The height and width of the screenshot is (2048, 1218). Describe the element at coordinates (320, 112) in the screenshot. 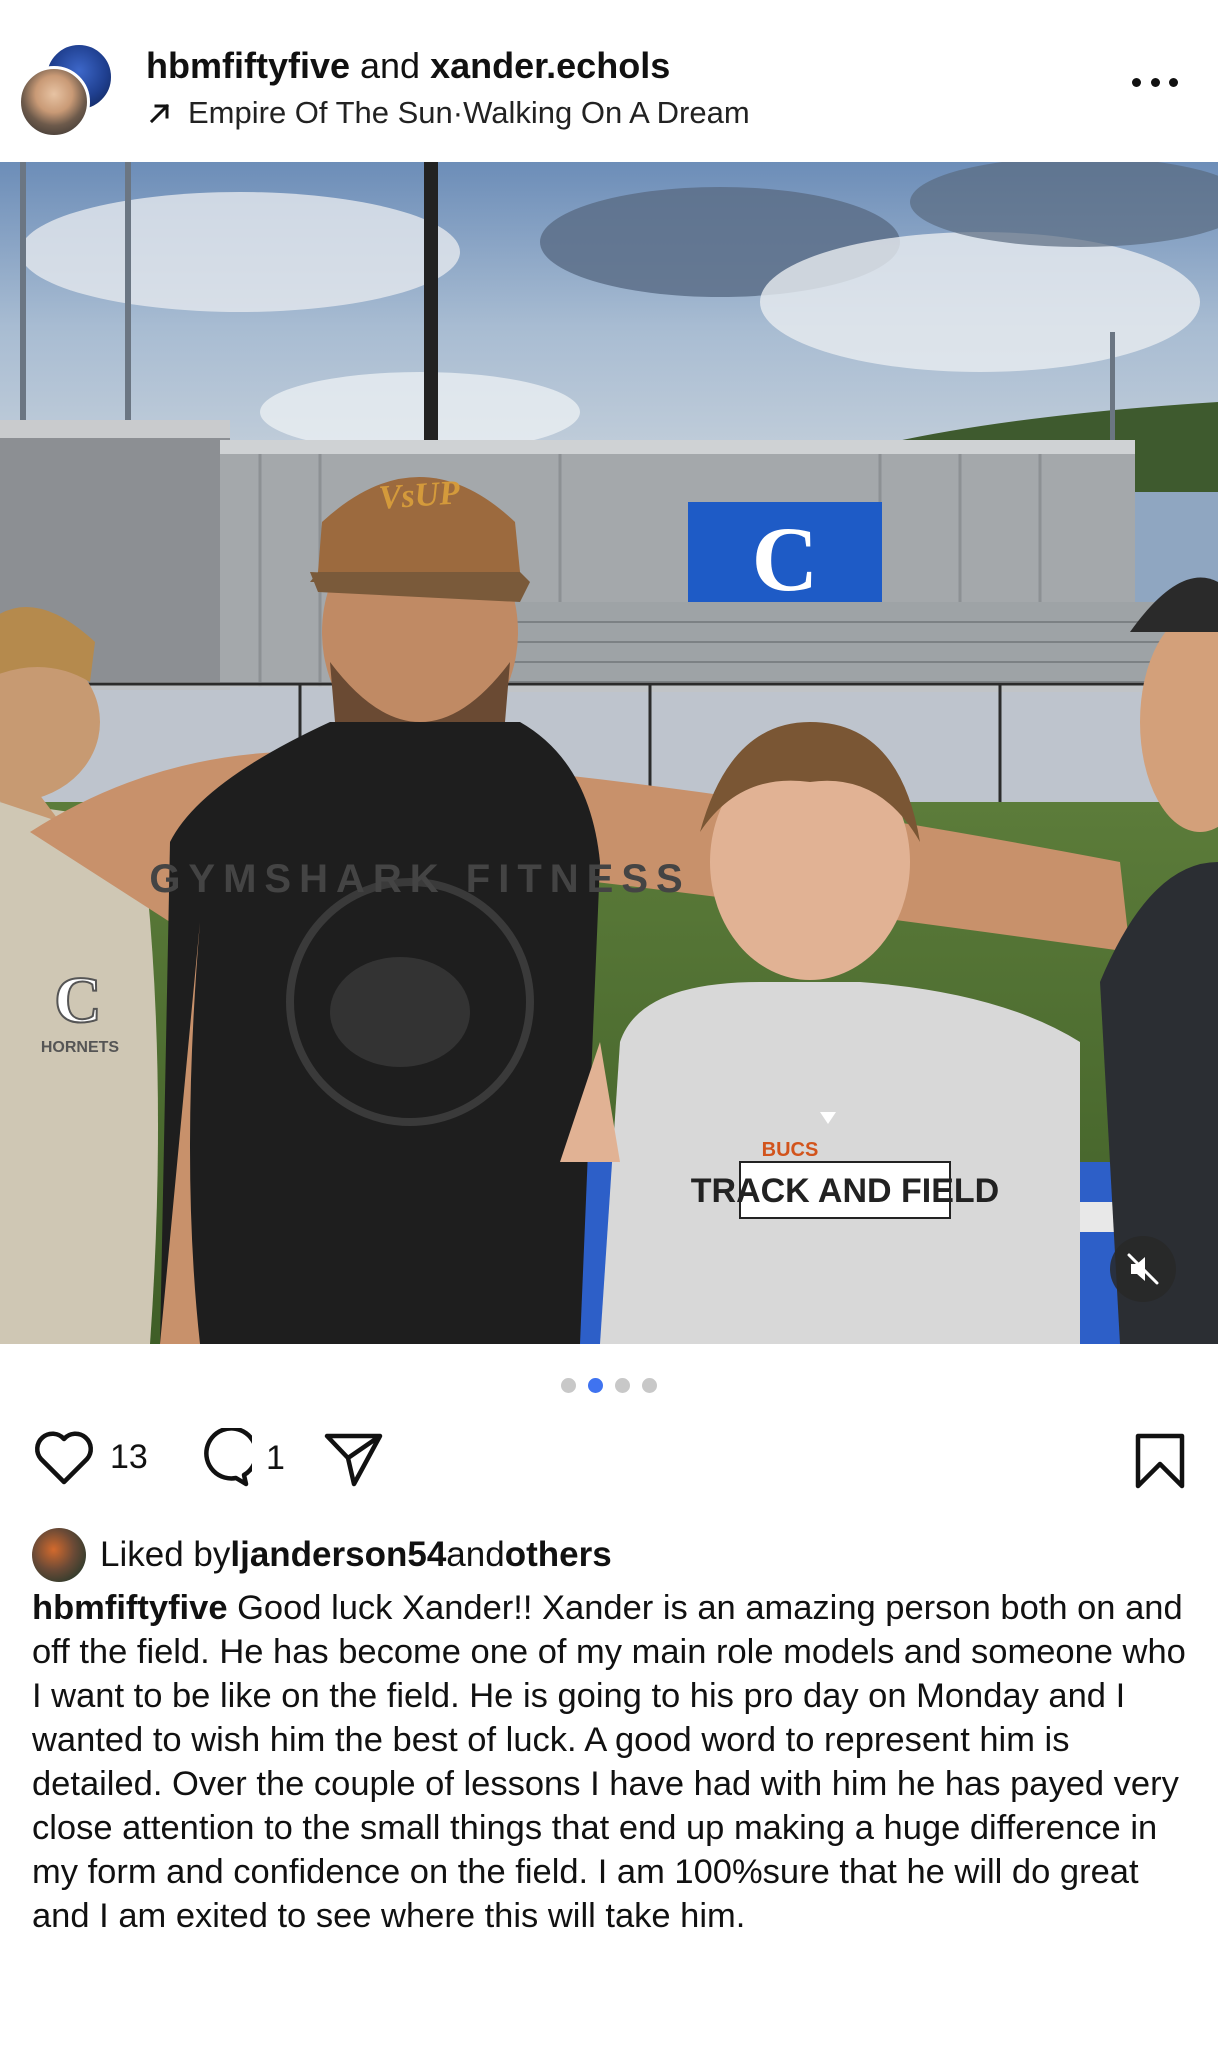

I see `music-artist: Empire Of The Sun` at that location.